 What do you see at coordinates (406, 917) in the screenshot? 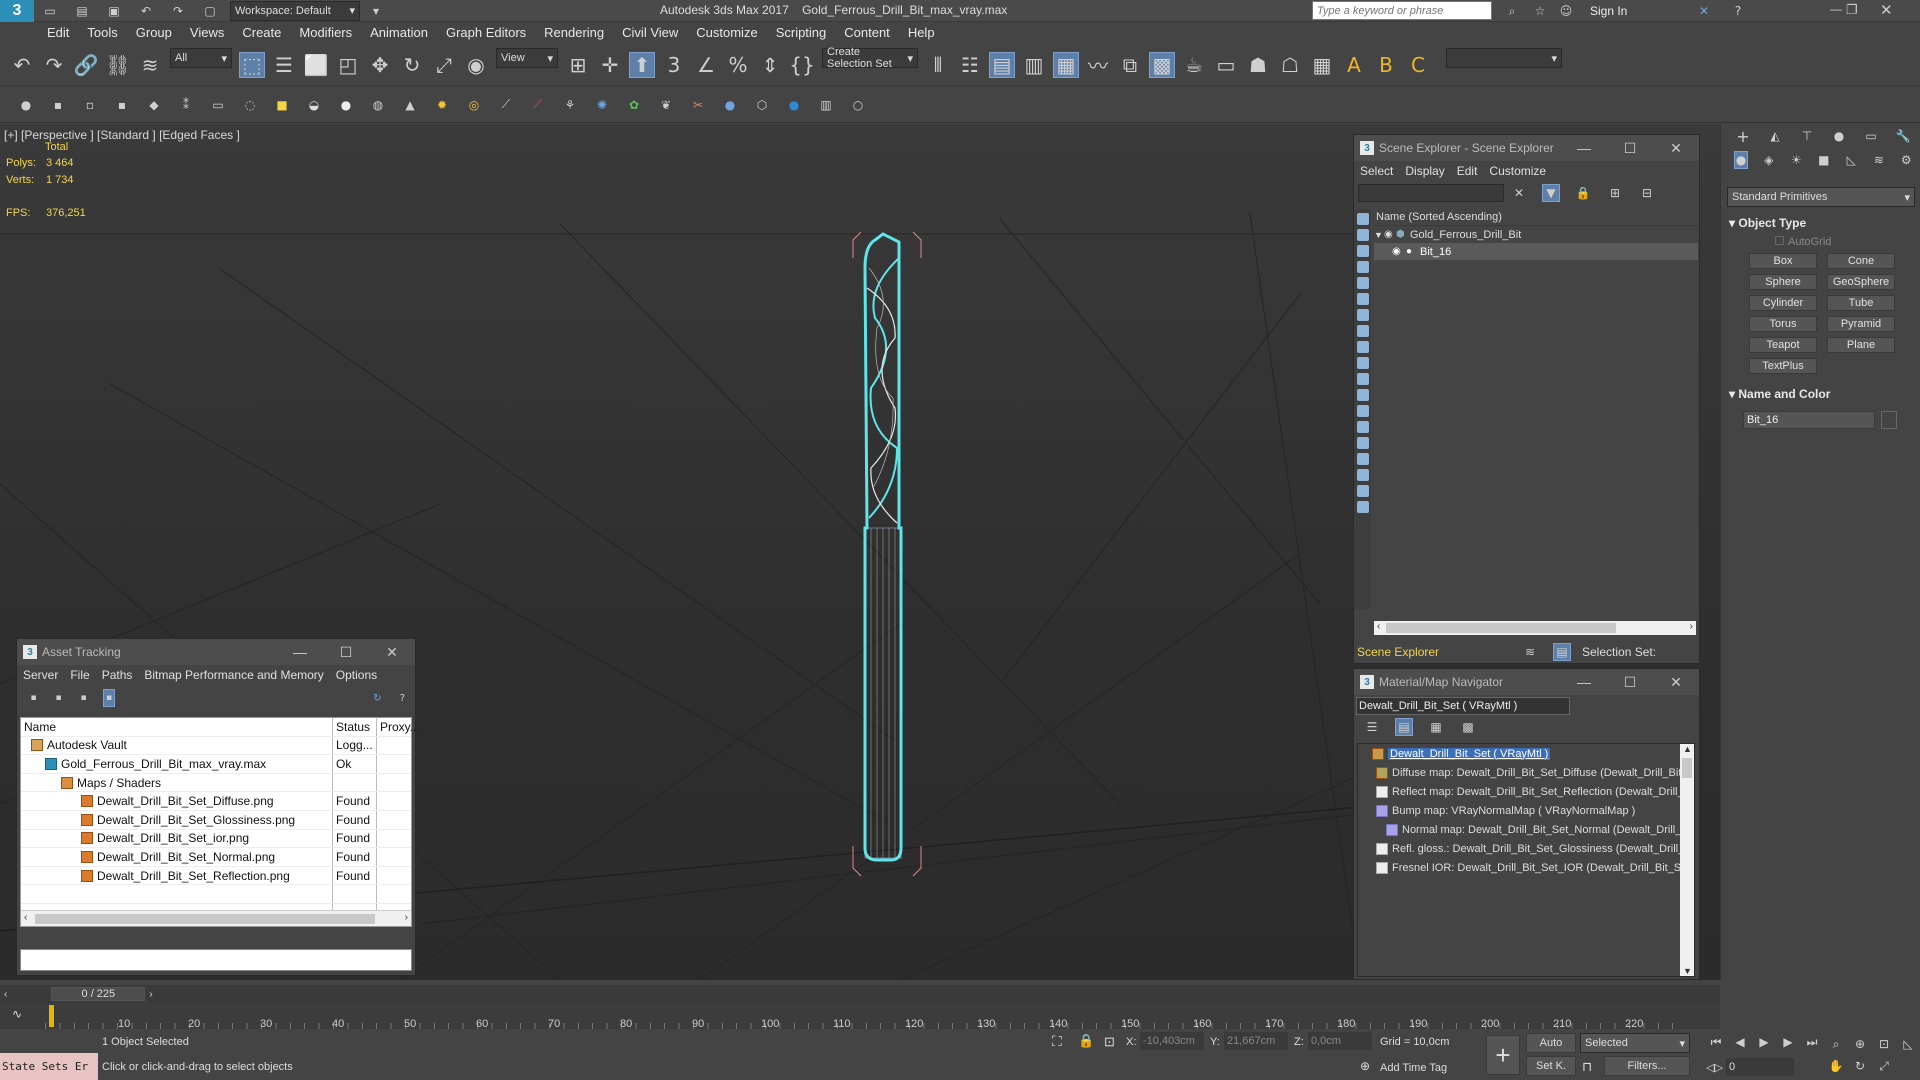
I see `scroll-right-icon: ›` at bounding box center [406, 917].